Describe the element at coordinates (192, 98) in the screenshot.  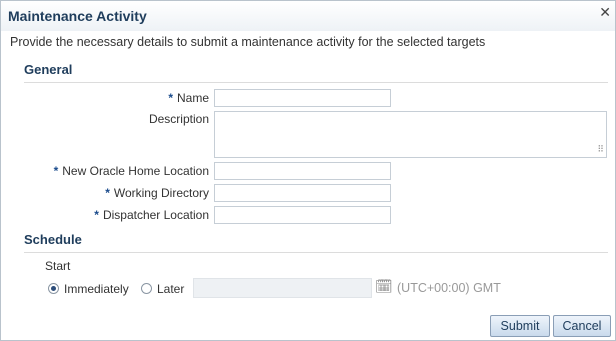
I see `name-label-text: Name` at that location.